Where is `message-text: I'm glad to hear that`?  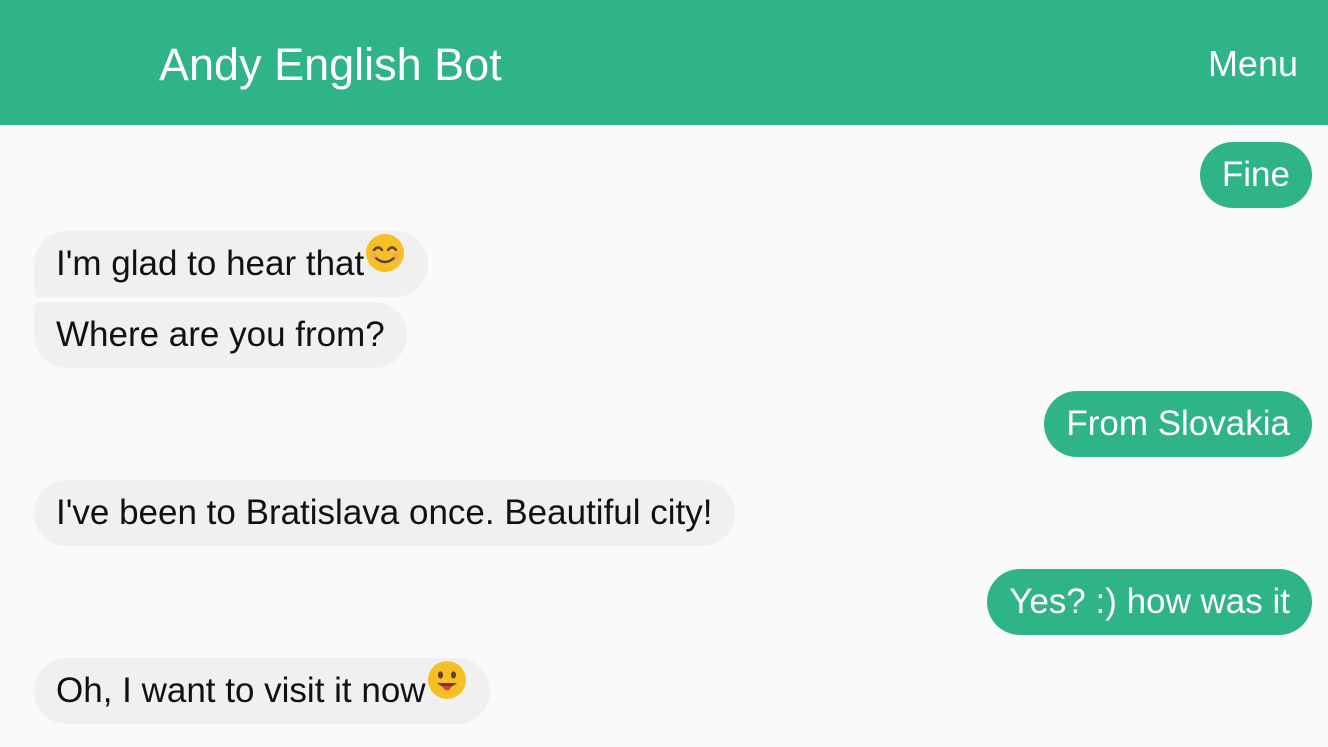 message-text: I'm glad to hear that is located at coordinates (210, 263).